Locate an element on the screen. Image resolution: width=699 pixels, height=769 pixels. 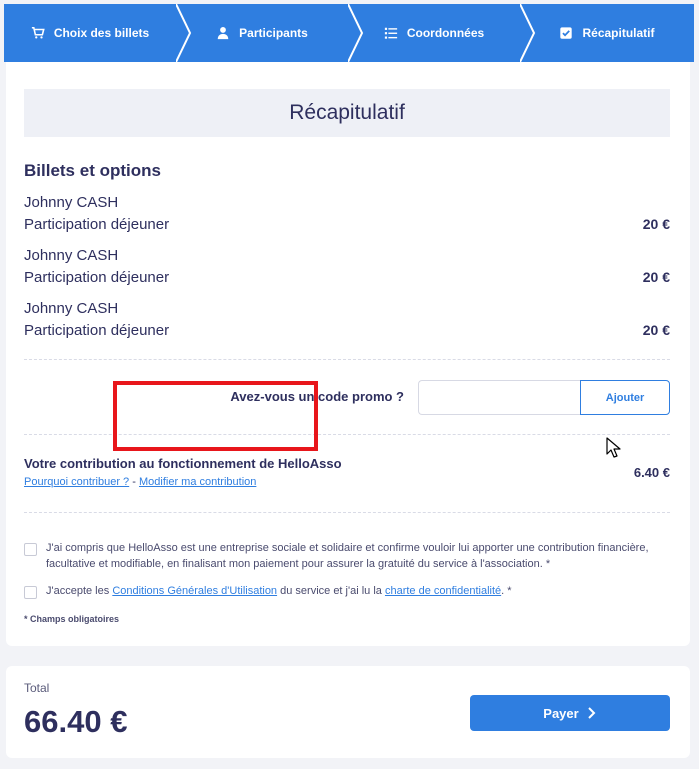
step-choix-des-billets: Choix des billets is located at coordinates (90, 33).